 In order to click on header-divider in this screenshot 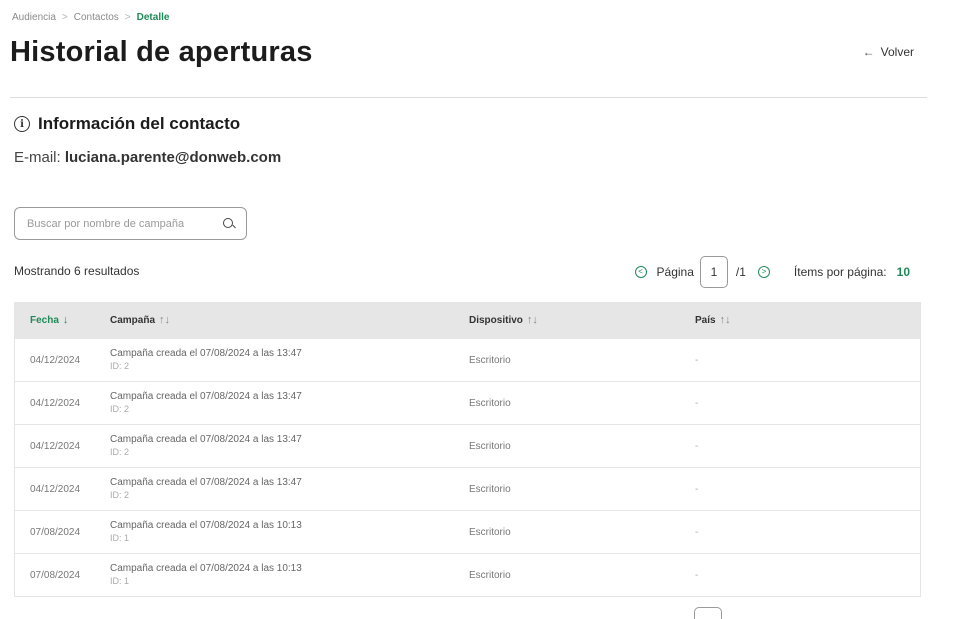, I will do `click(468, 97)`.